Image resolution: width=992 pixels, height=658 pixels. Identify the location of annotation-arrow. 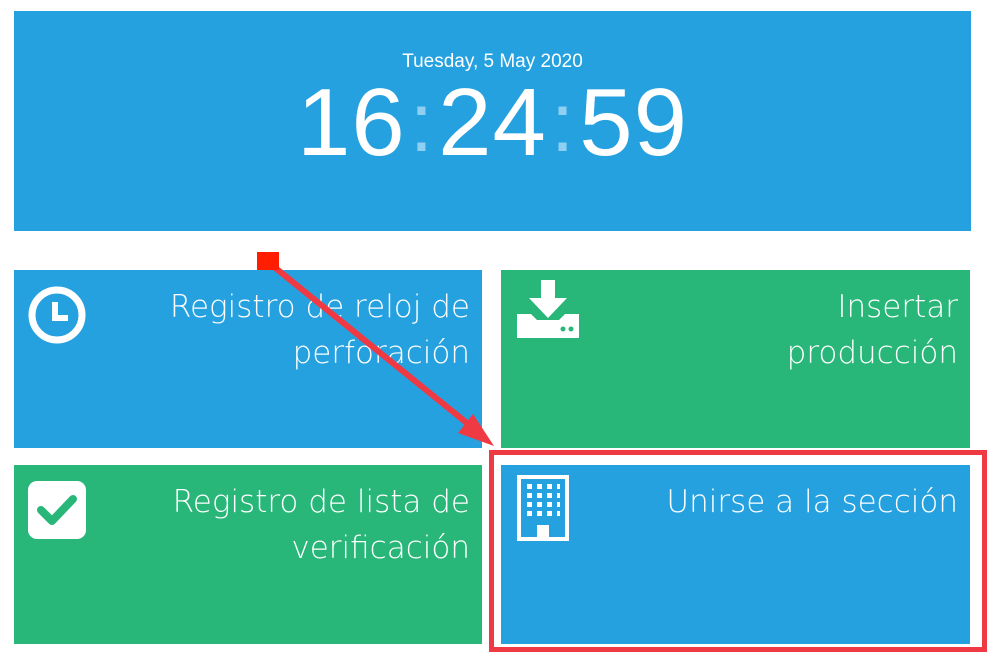
(380, 352).